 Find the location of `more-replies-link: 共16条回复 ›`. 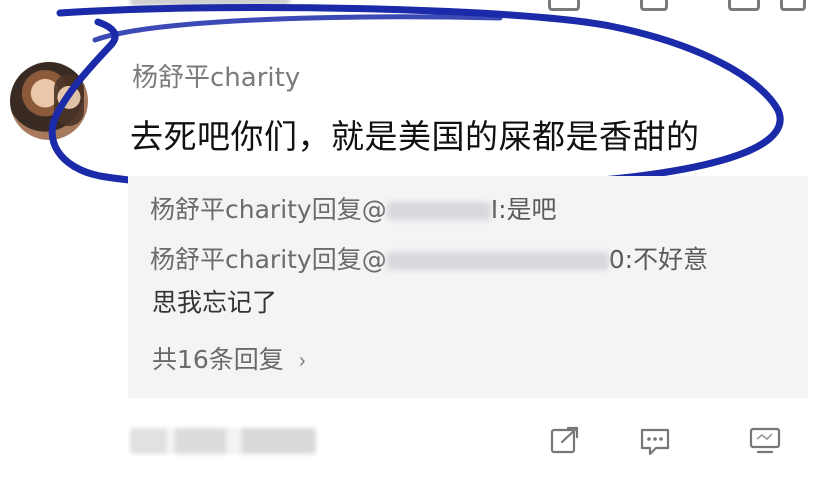

more-replies-link: 共16条回复 › is located at coordinates (229, 358).